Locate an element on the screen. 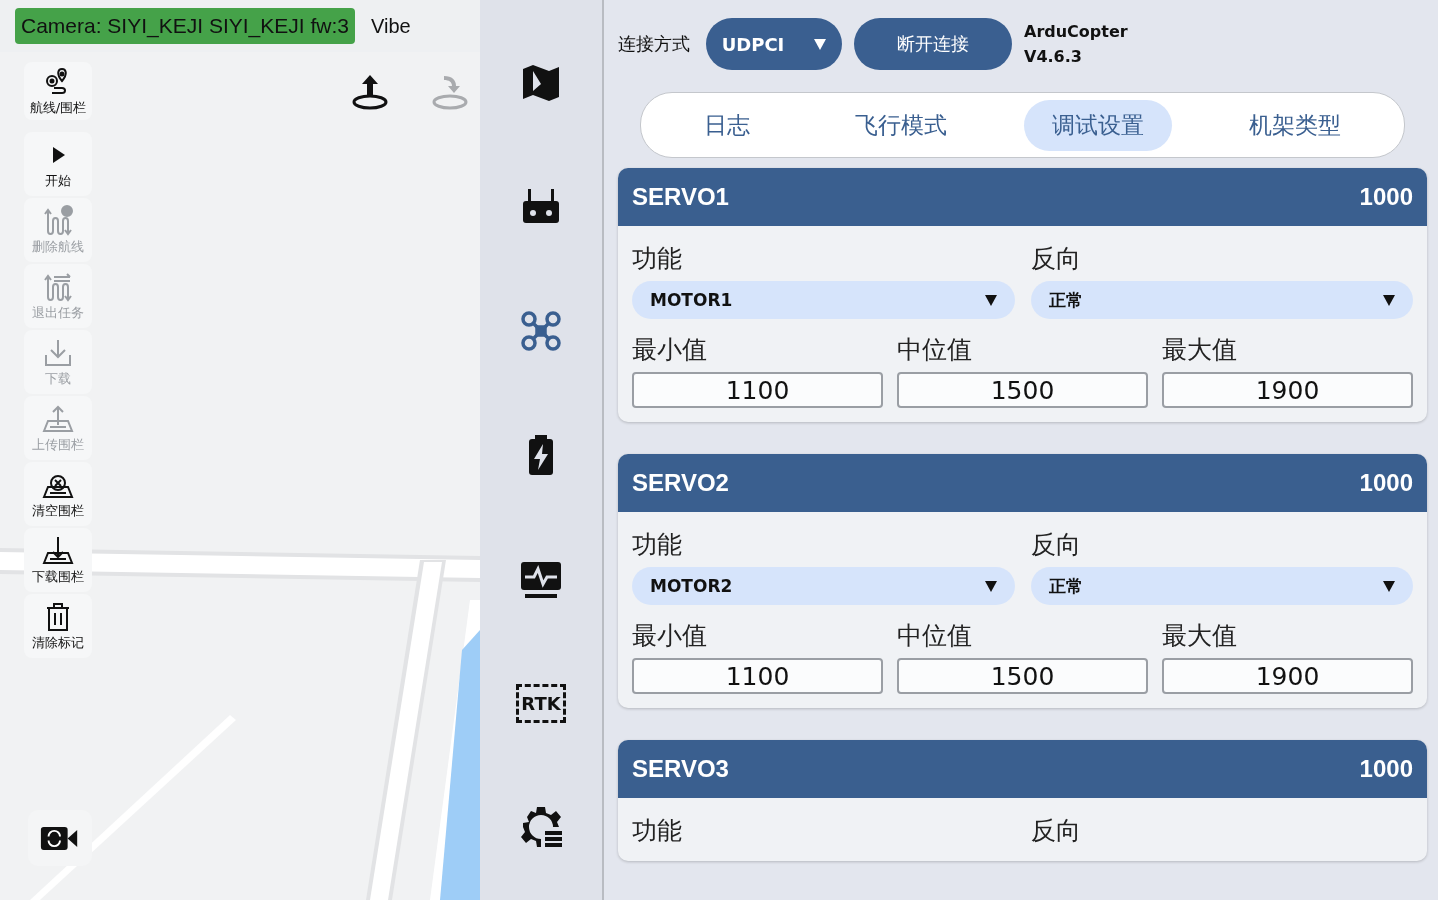 Image resolution: width=1438 pixels, height=900 pixels. tab: 飞行模式 is located at coordinates (900, 125).